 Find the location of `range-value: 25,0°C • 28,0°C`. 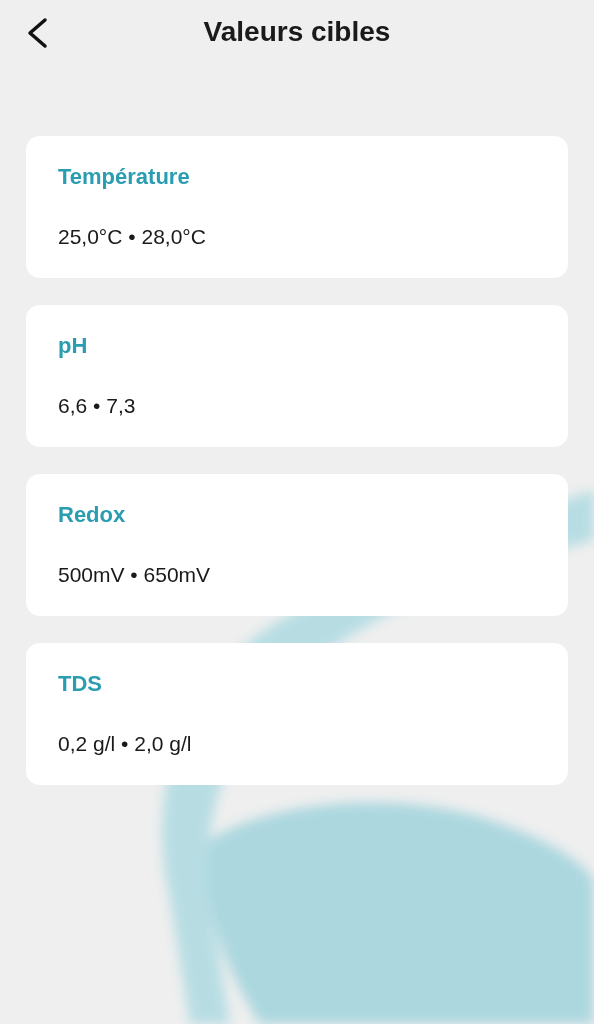

range-value: 25,0°C • 28,0°C is located at coordinates (132, 237).